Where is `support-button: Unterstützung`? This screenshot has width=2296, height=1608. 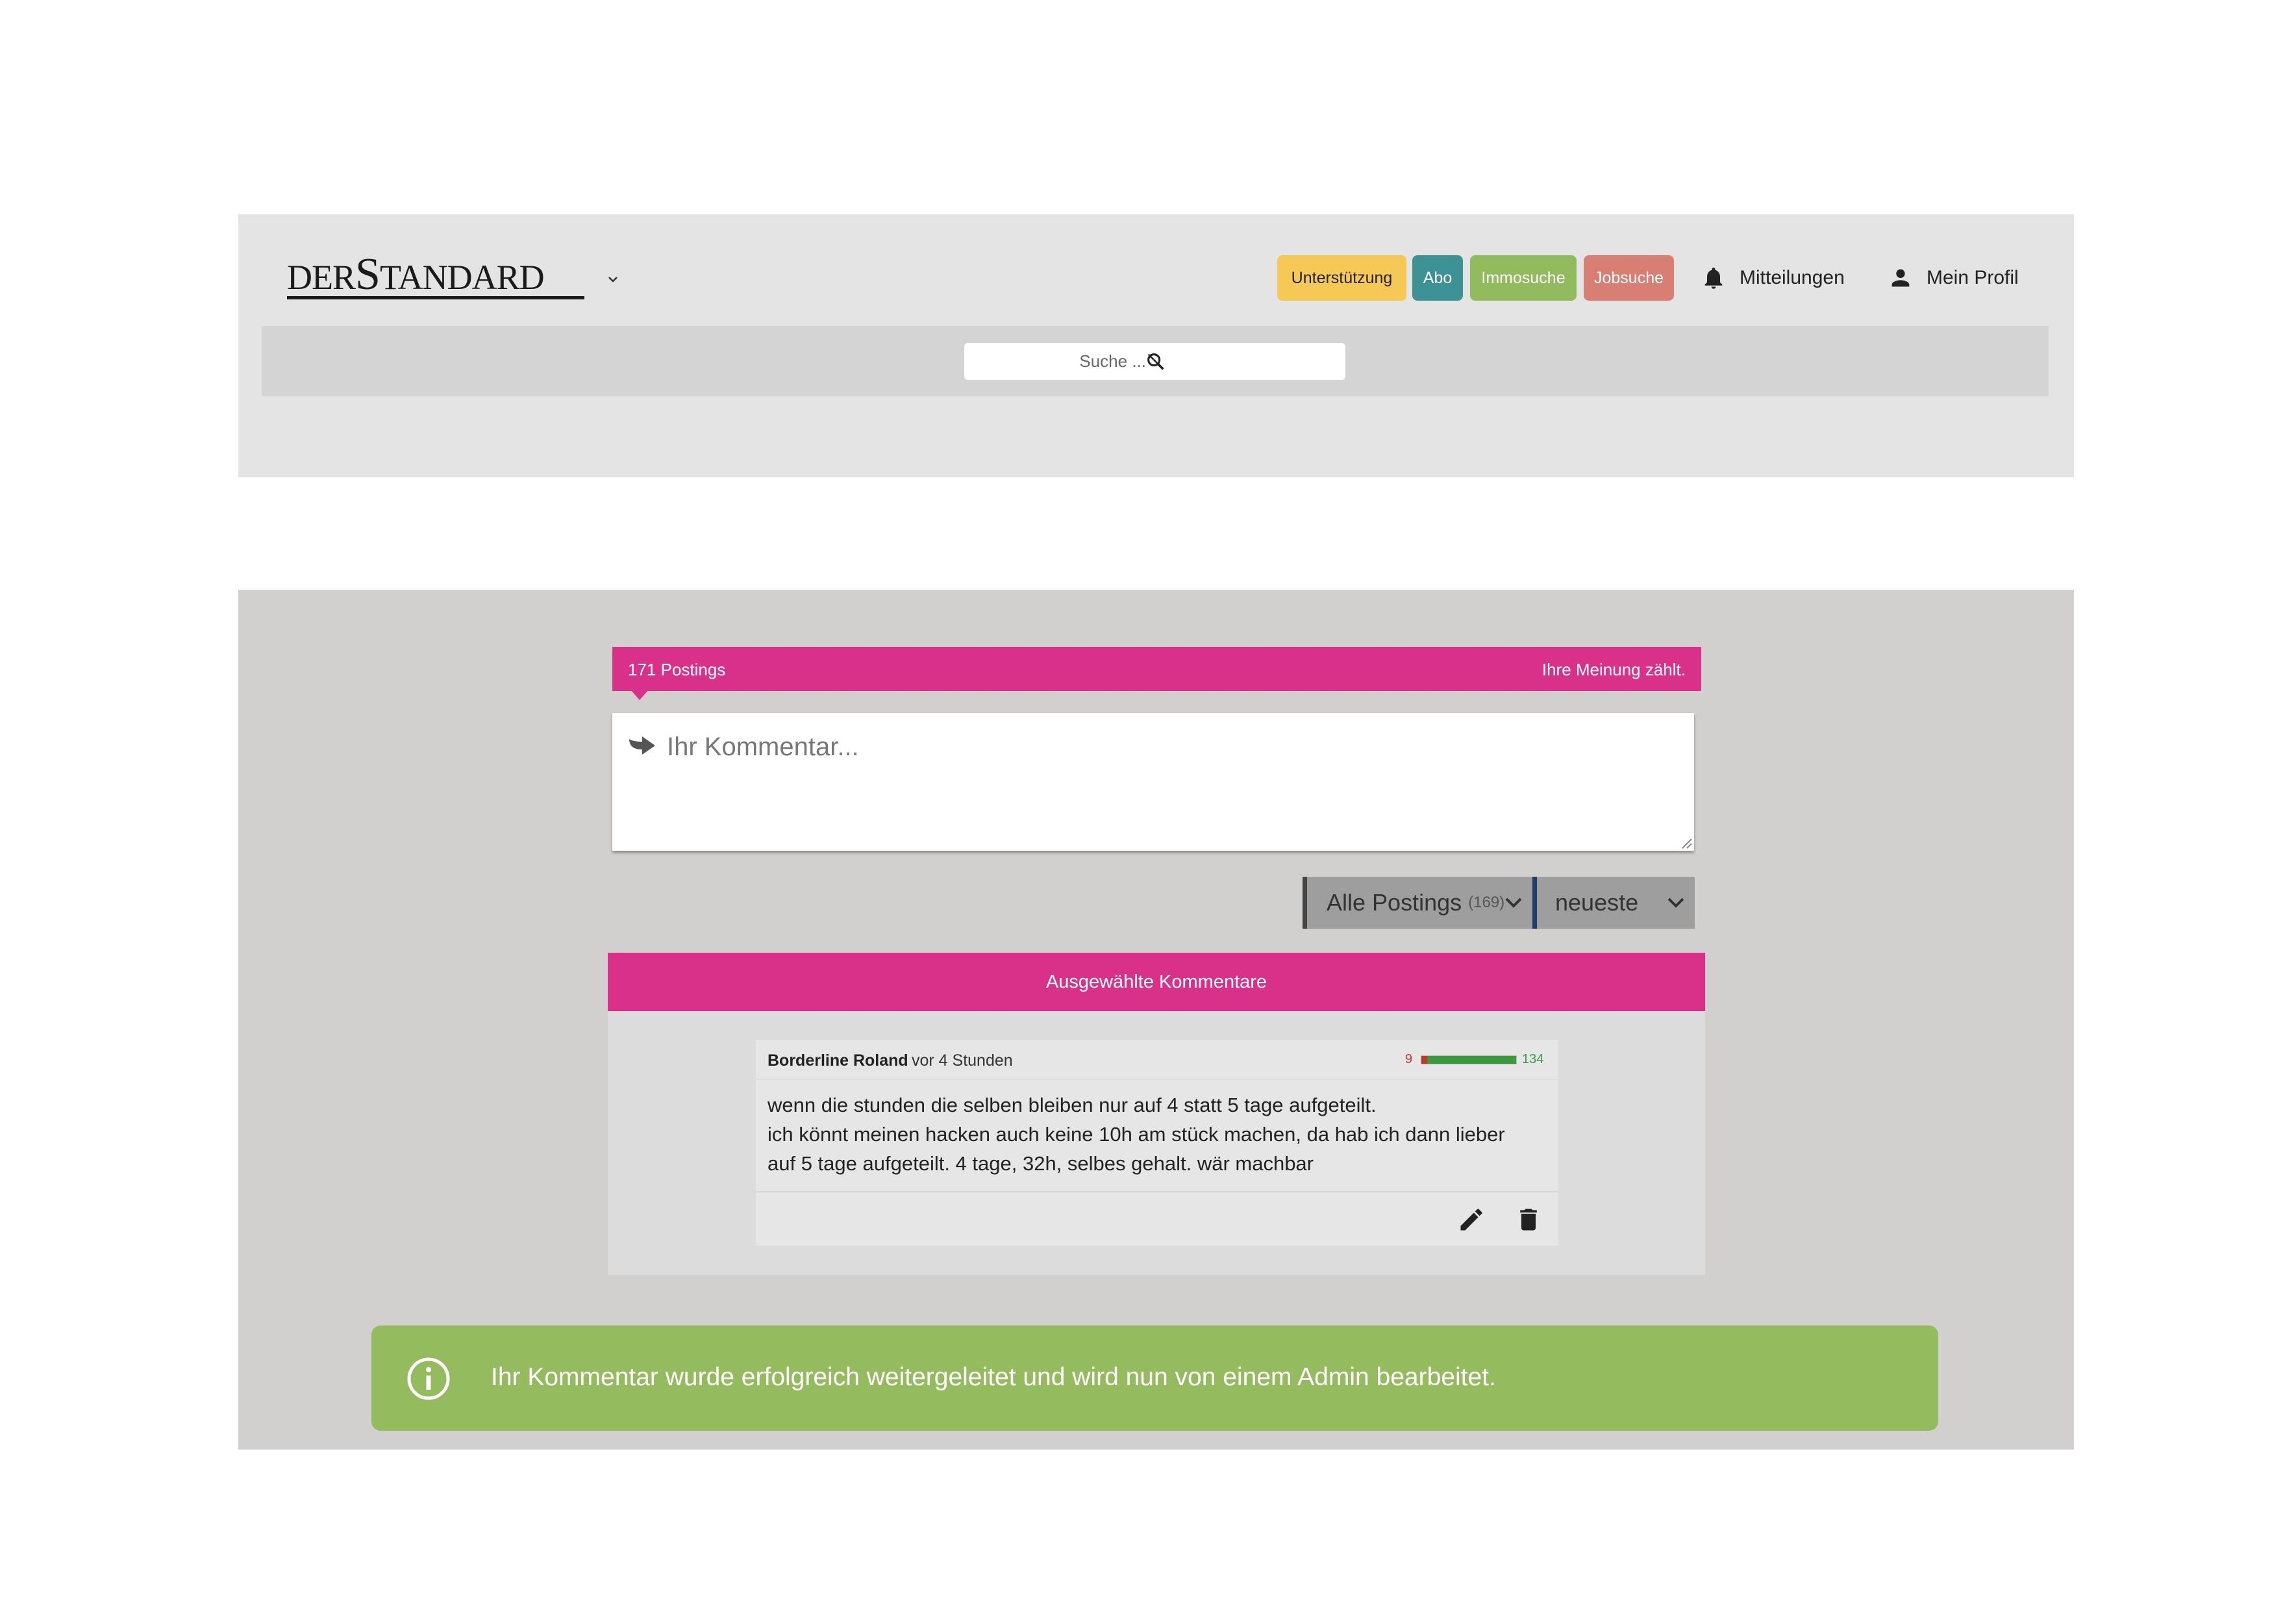
support-button: Unterstützung is located at coordinates (1342, 278).